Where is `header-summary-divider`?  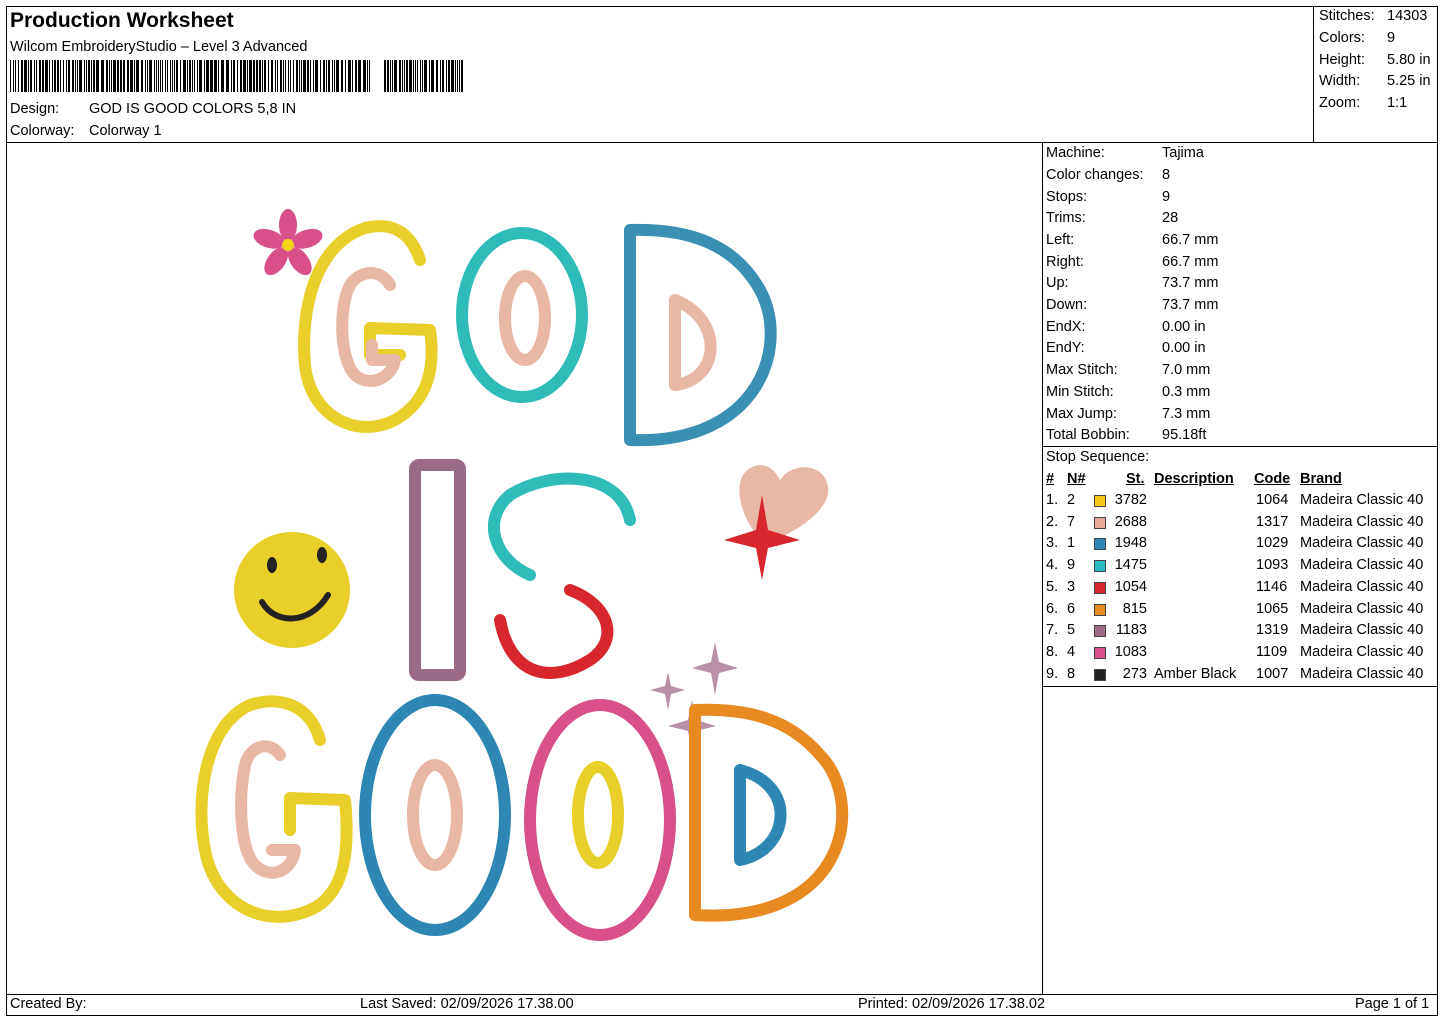 header-summary-divider is located at coordinates (1313, 74).